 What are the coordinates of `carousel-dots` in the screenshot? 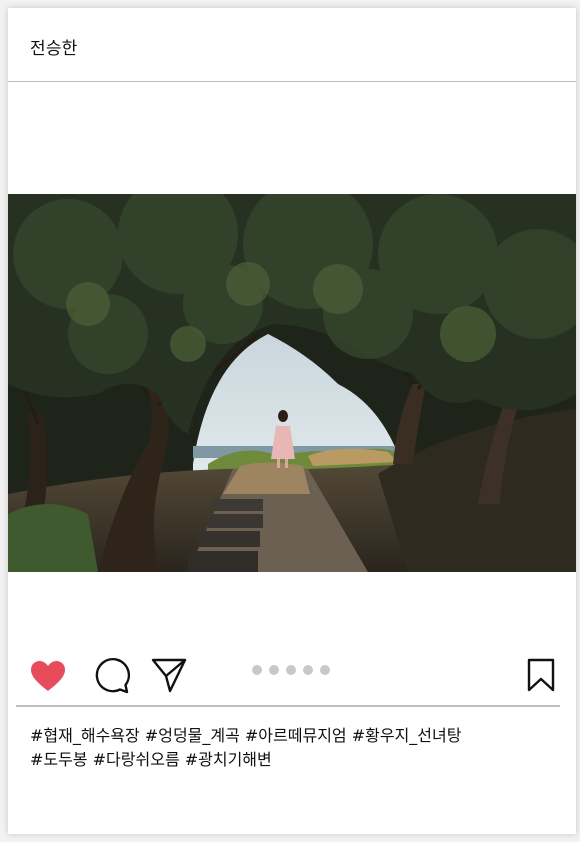 It's located at (291, 670).